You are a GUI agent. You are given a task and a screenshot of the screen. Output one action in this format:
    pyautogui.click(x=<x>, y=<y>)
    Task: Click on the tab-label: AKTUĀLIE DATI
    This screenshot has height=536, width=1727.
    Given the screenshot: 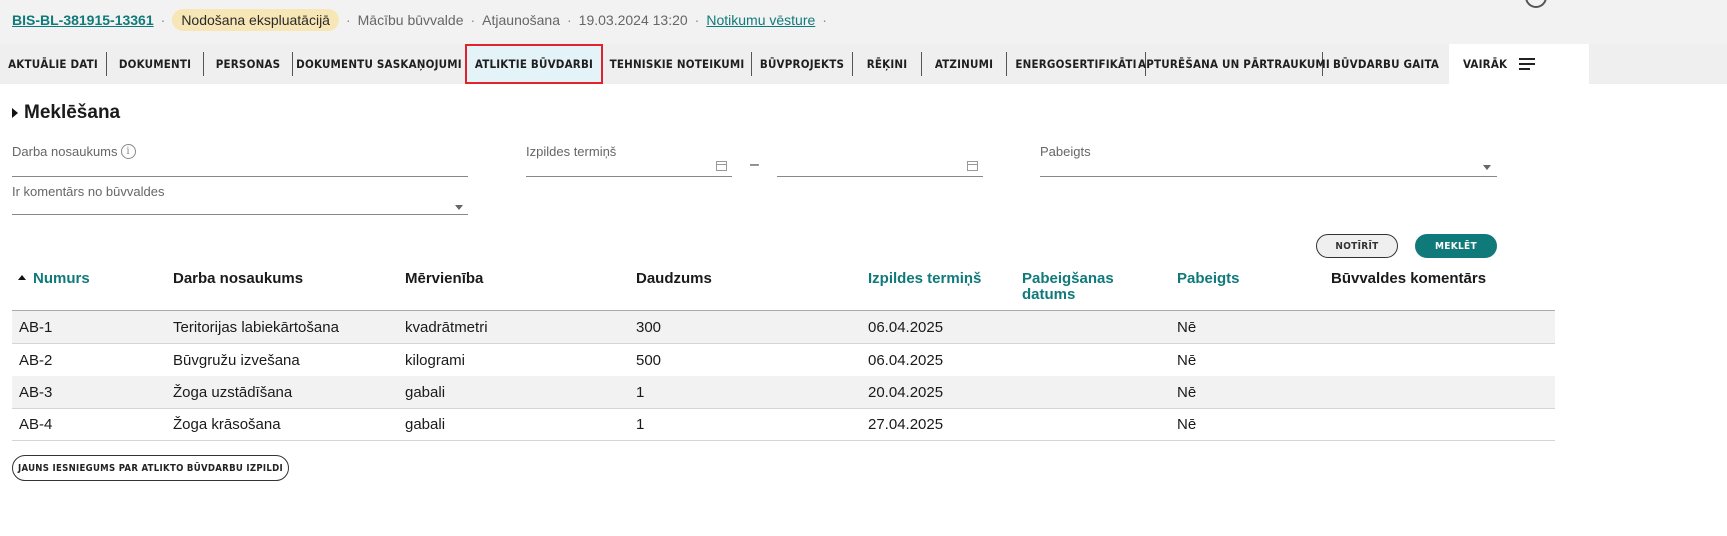 What is the action you would take?
    pyautogui.click(x=53, y=64)
    